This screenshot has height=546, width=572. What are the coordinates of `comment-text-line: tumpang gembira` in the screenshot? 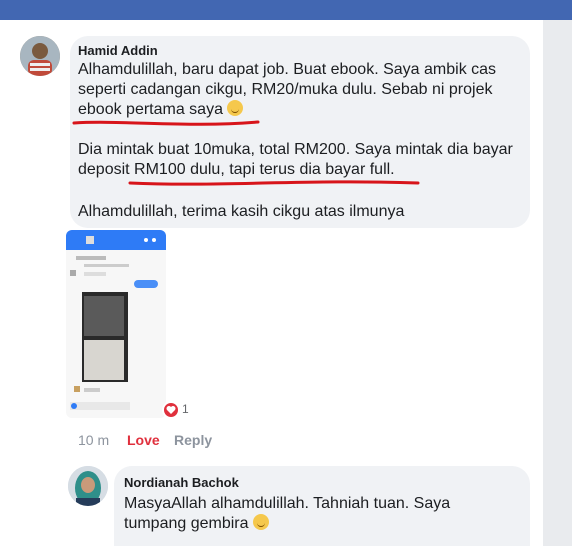 It's located at (196, 524).